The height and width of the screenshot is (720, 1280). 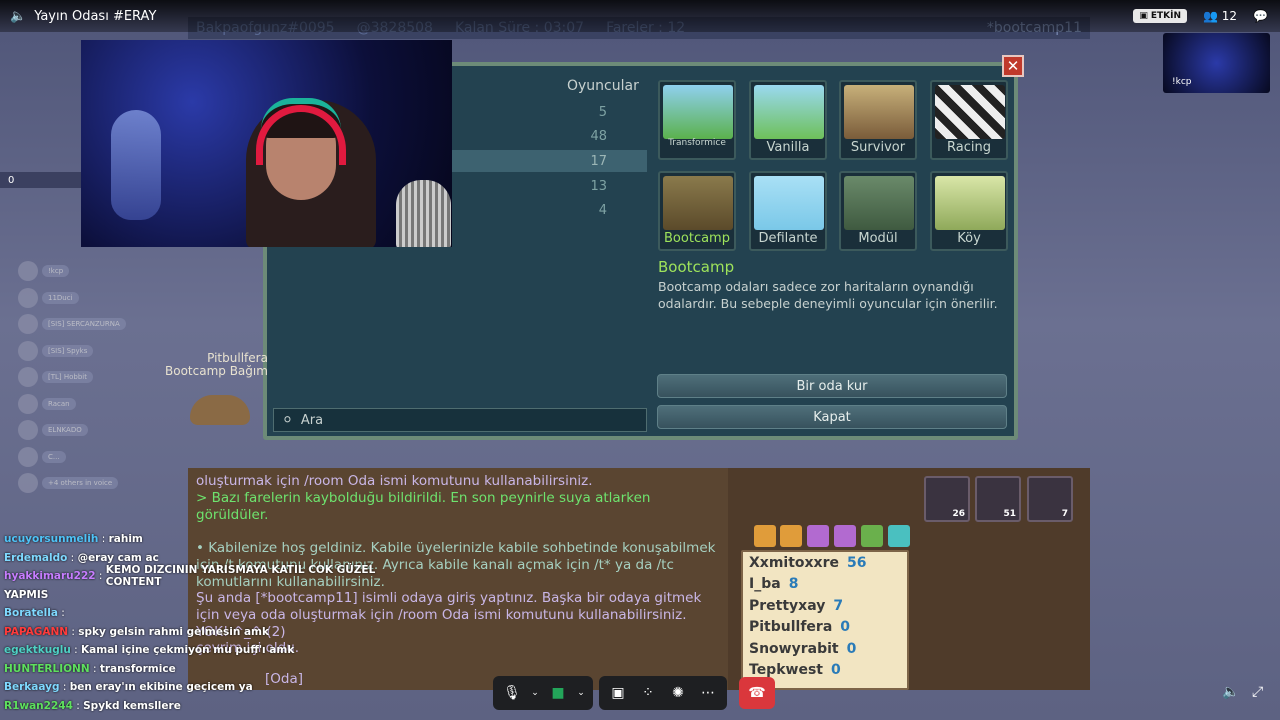 I want to click on chat-text: @eray cam ac, so click(x=118, y=557).